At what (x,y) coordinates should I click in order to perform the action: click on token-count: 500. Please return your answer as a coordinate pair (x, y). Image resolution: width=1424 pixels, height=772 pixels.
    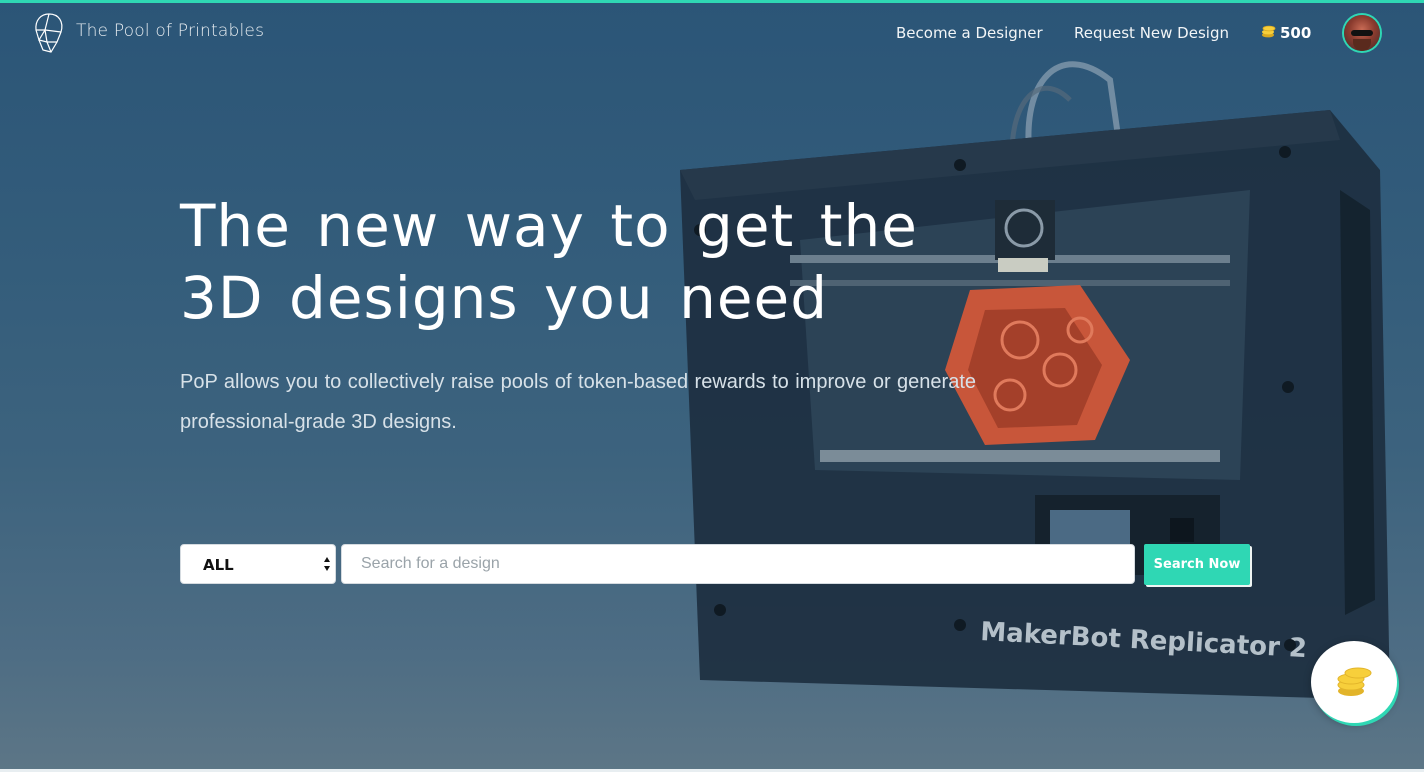
    Looking at the image, I should click on (1296, 33).